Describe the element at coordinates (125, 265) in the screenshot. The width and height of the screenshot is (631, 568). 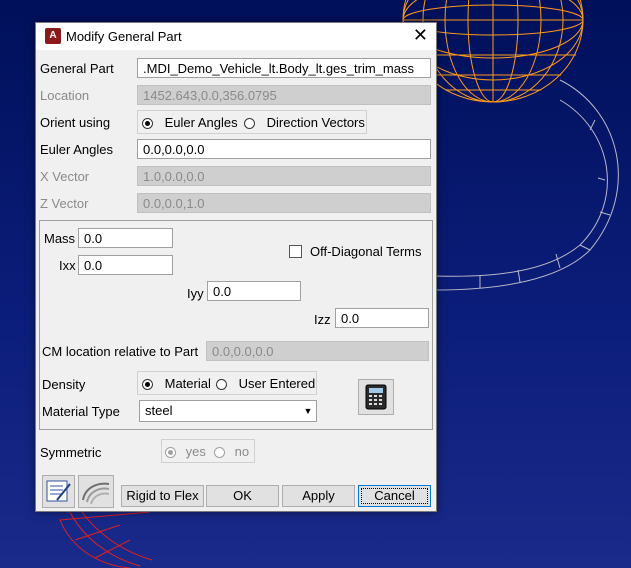
I see `ixx-field: 0.0` at that location.